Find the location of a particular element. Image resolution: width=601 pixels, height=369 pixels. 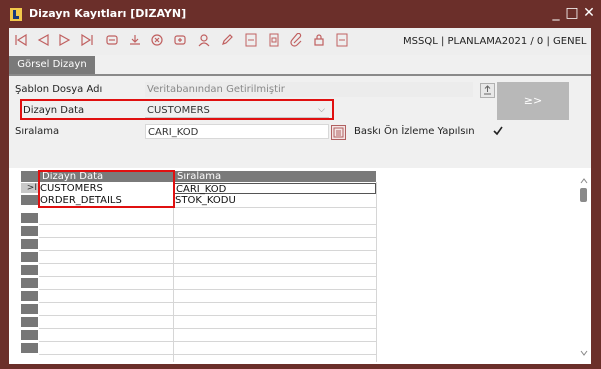

scroll-up-icon is located at coordinates (584, 181).